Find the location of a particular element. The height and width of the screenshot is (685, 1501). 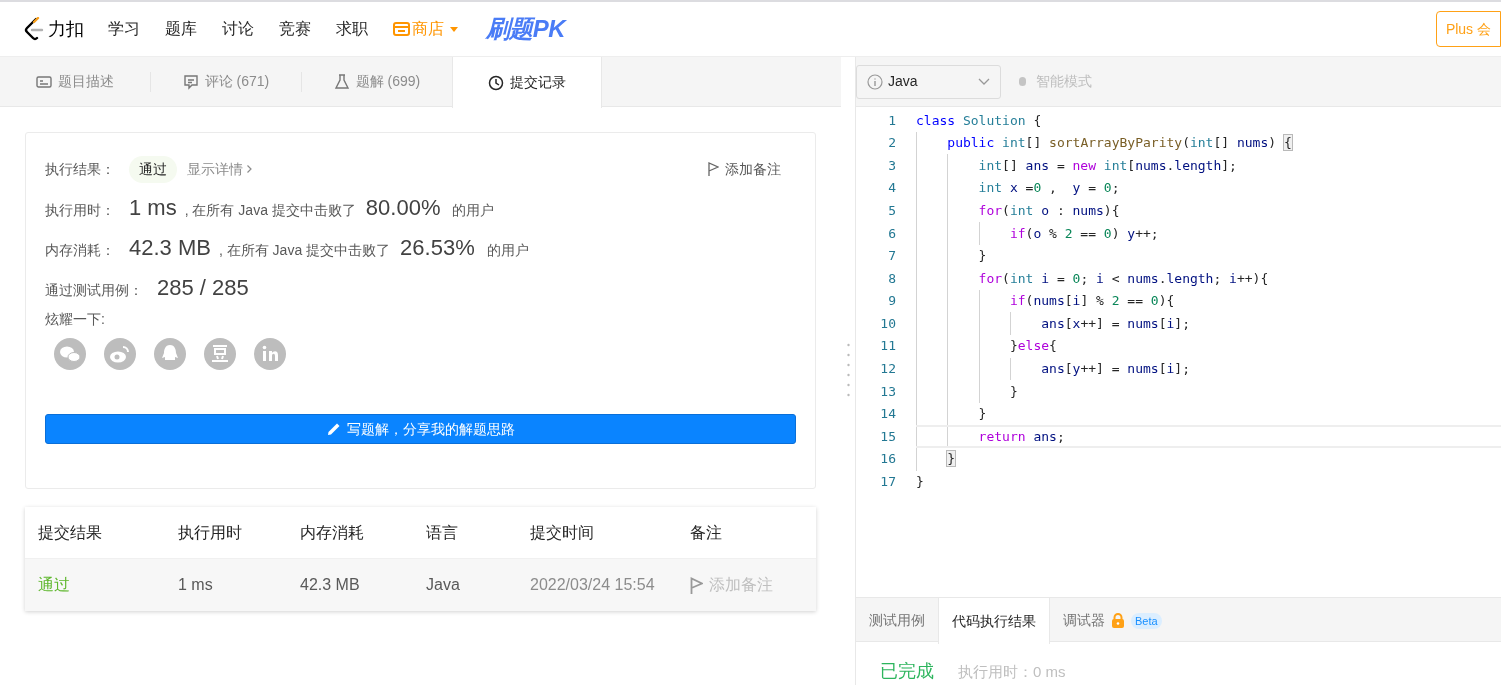

chevron-right-icon is located at coordinates (249, 169).